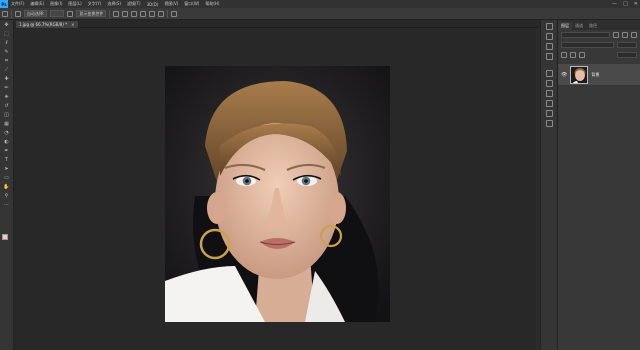 This screenshot has width=640, height=350. I want to click on lasso-icon: ℓ, so click(7, 43).